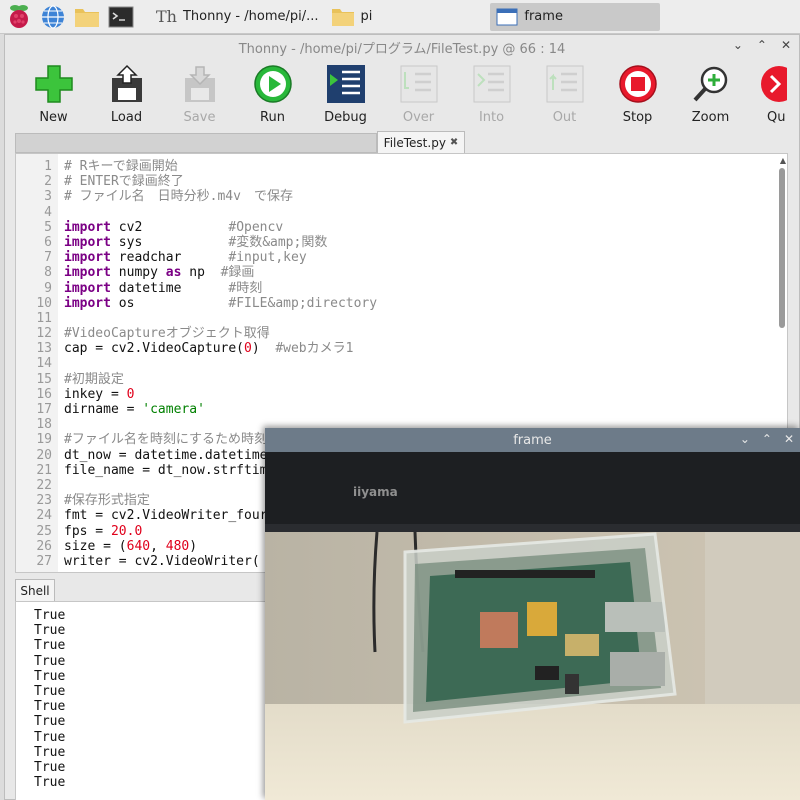 The image size is (800, 800). Describe the element at coordinates (564, 92) in the screenshot. I see `step-out-button: Out` at that location.